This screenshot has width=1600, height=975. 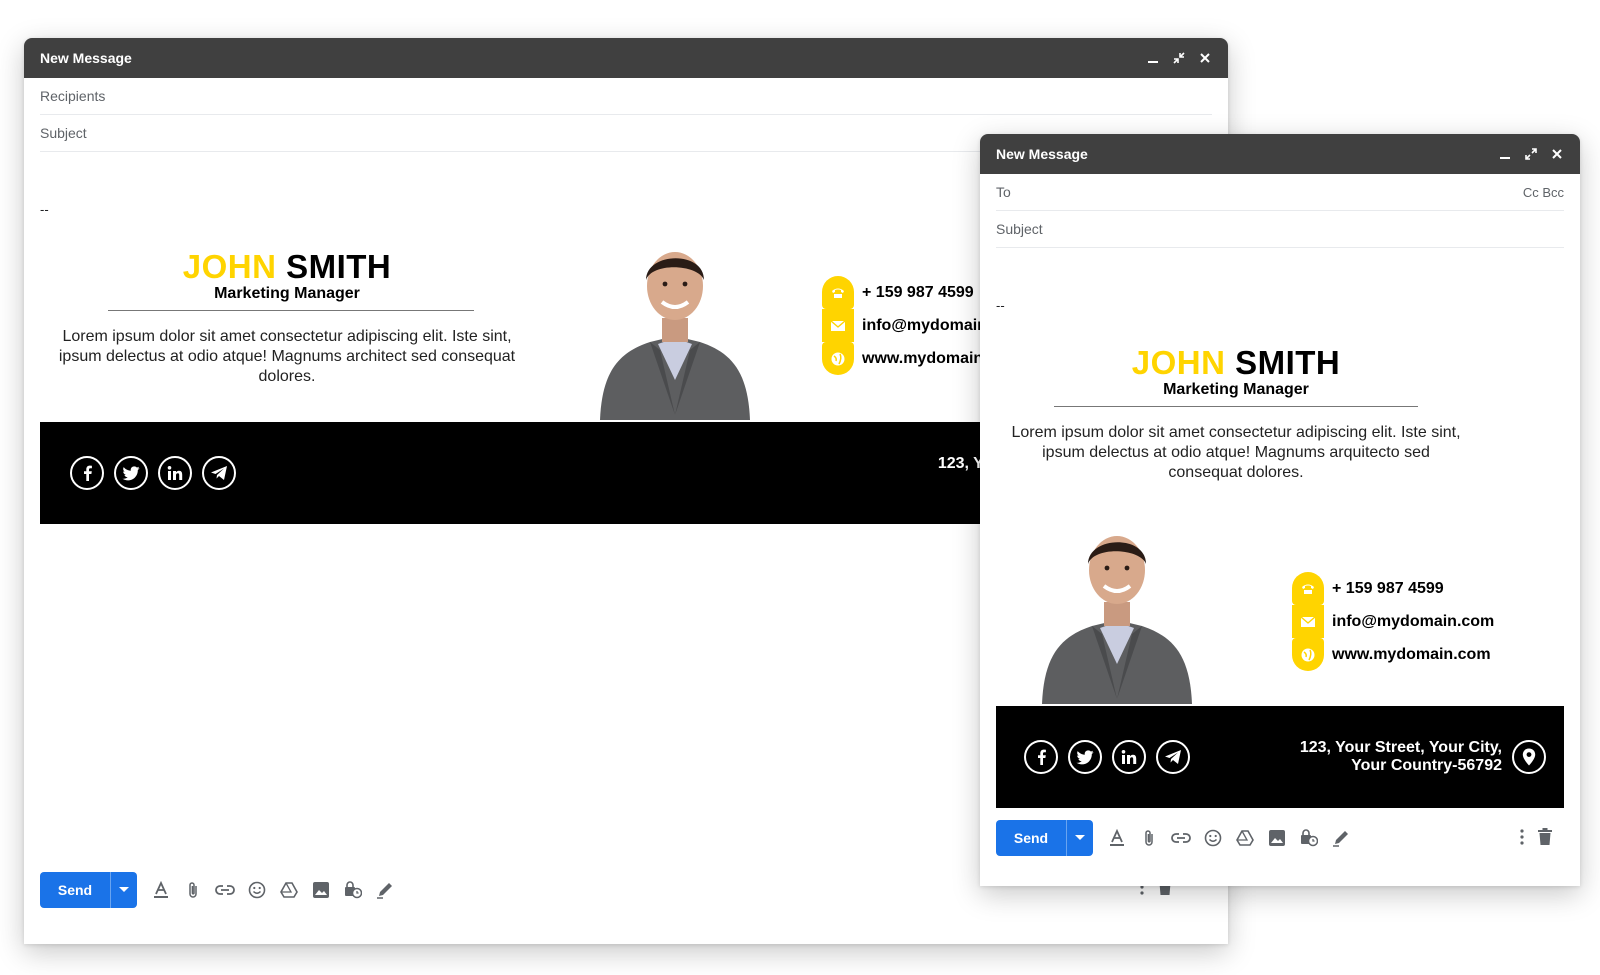 What do you see at coordinates (1413, 622) in the screenshot?
I see `email-address: info@mydomain.com` at bounding box center [1413, 622].